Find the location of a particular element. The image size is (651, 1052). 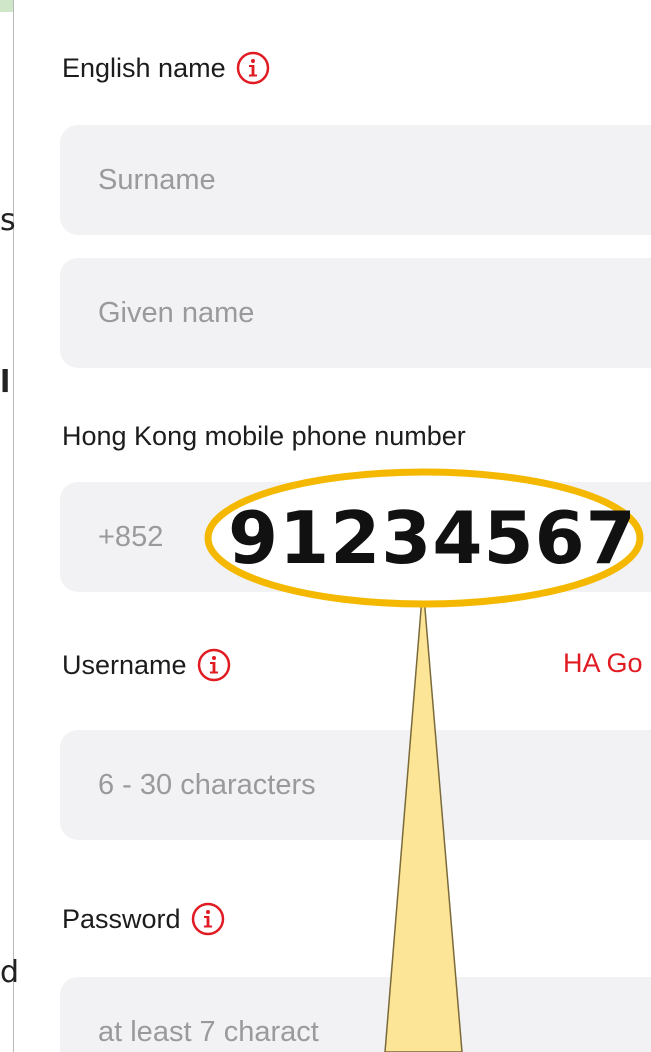

phone-prefix: +852 is located at coordinates (131, 536).